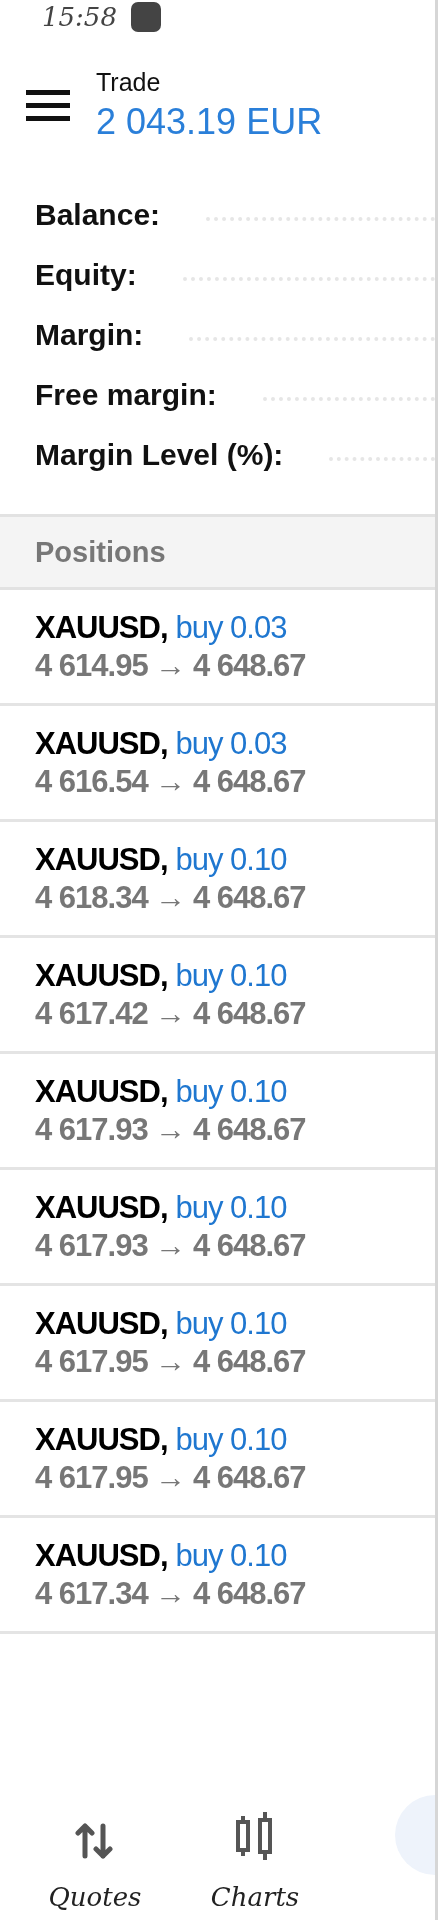 Image resolution: width=438 pixels, height=1920 pixels. What do you see at coordinates (171, 1593) in the screenshot?
I see `position-prices: 4 617.34 → 4 648.67` at bounding box center [171, 1593].